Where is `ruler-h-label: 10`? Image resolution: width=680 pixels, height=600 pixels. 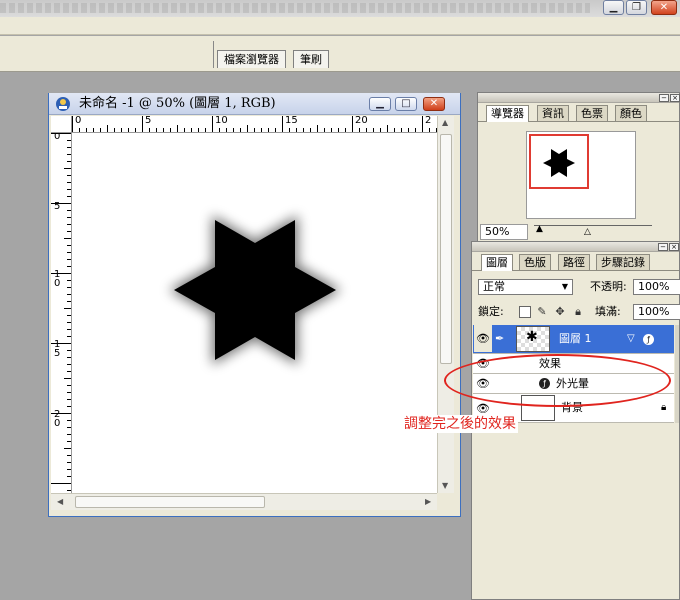
ruler-h-label: 10 is located at coordinates (221, 121).